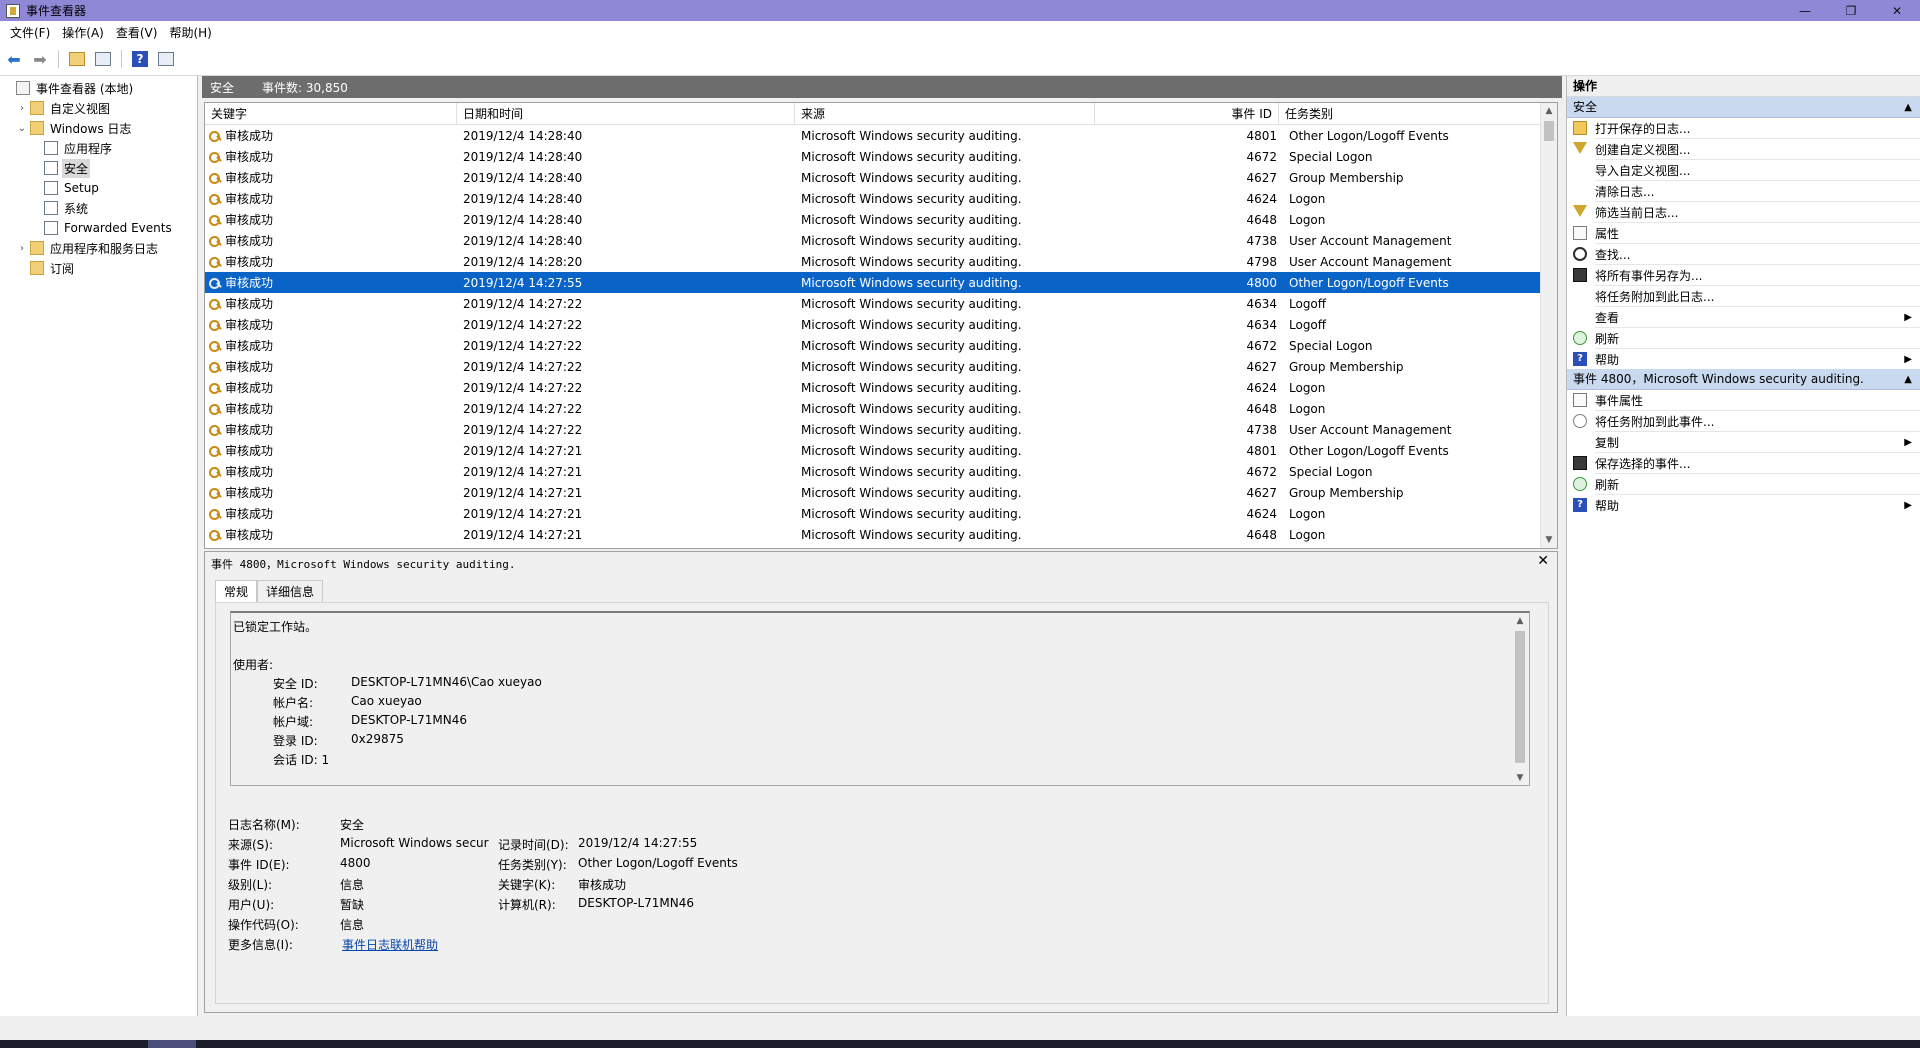  Describe the element at coordinates (1410, 114) in the screenshot. I see `column-task-category: 任务类别` at that location.